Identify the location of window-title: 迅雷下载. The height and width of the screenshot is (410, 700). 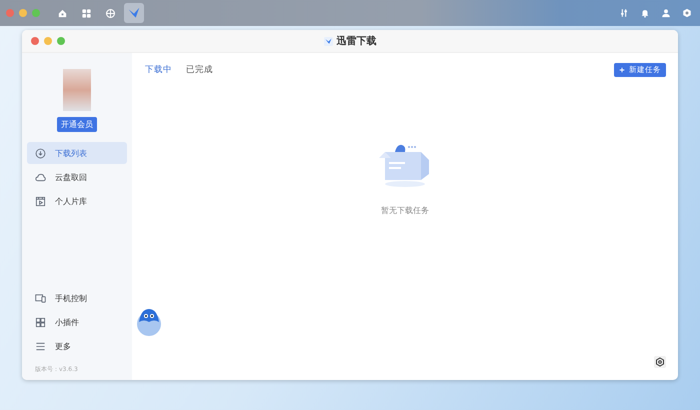
(356, 41).